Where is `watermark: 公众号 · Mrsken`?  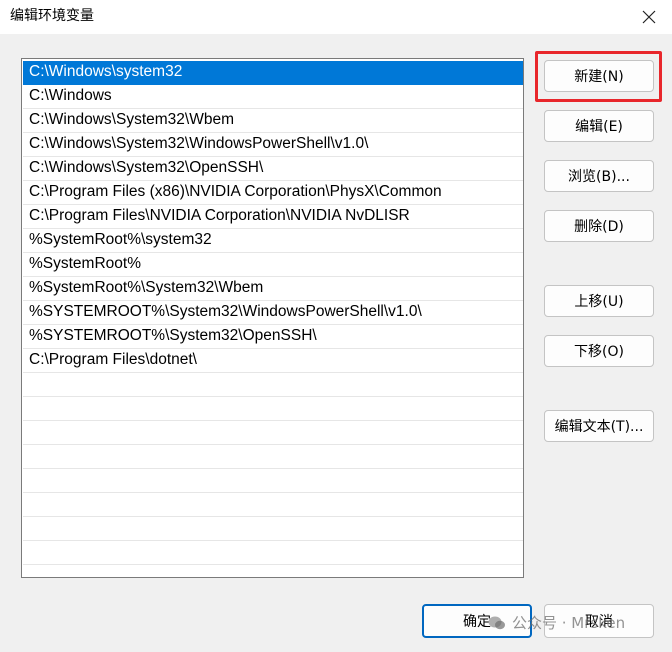 watermark: 公众号 · Mrsken is located at coordinates (556, 622).